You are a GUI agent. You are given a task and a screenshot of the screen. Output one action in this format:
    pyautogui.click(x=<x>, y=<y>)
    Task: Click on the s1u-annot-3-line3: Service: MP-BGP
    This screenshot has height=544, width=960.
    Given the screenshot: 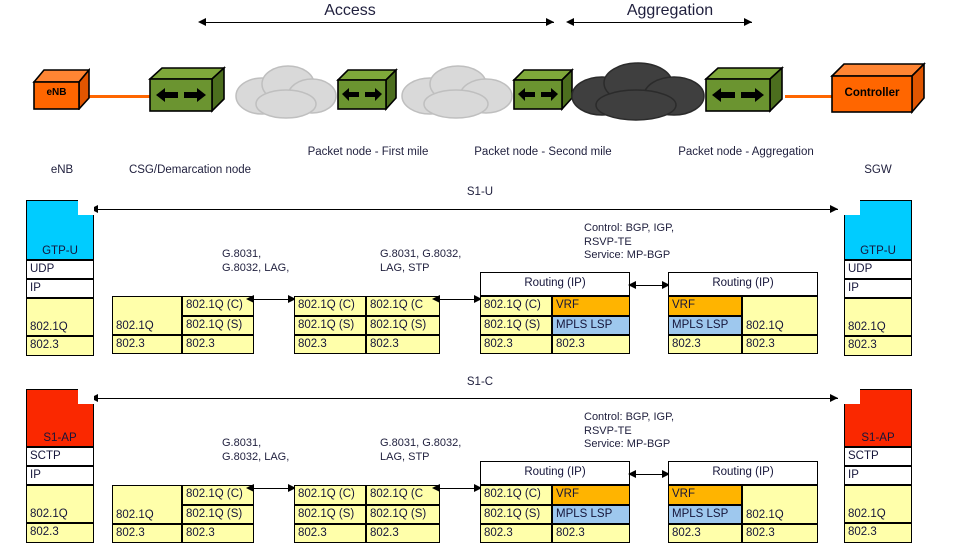 What is the action you would take?
    pyautogui.click(x=627, y=255)
    